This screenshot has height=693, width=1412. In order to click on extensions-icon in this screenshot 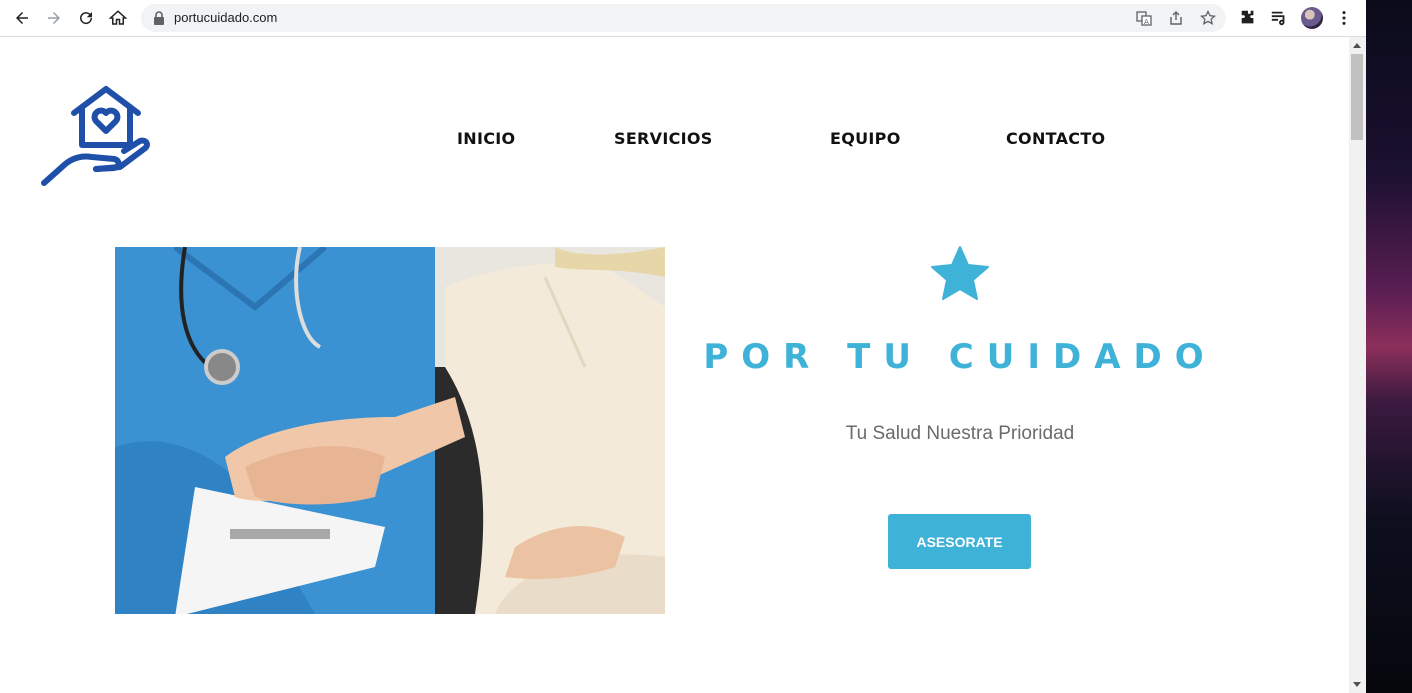, I will do `click(1248, 18)`.